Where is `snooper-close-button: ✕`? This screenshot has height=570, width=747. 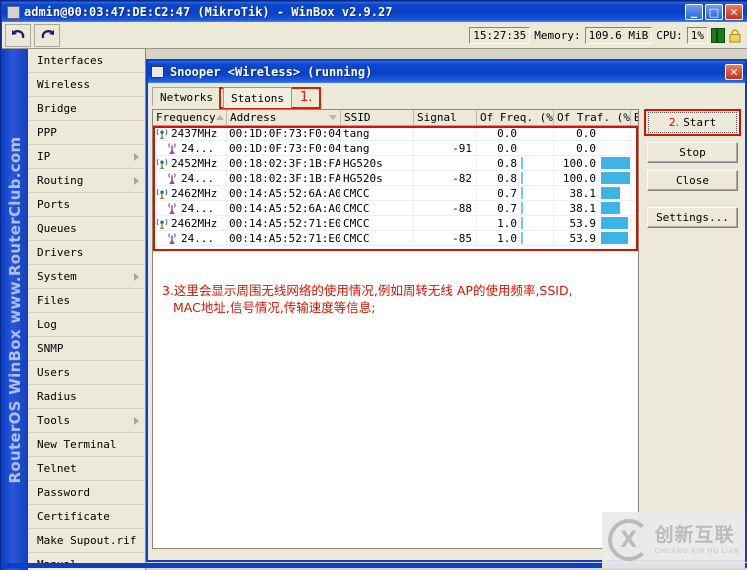 snooper-close-button: ✕ is located at coordinates (734, 72).